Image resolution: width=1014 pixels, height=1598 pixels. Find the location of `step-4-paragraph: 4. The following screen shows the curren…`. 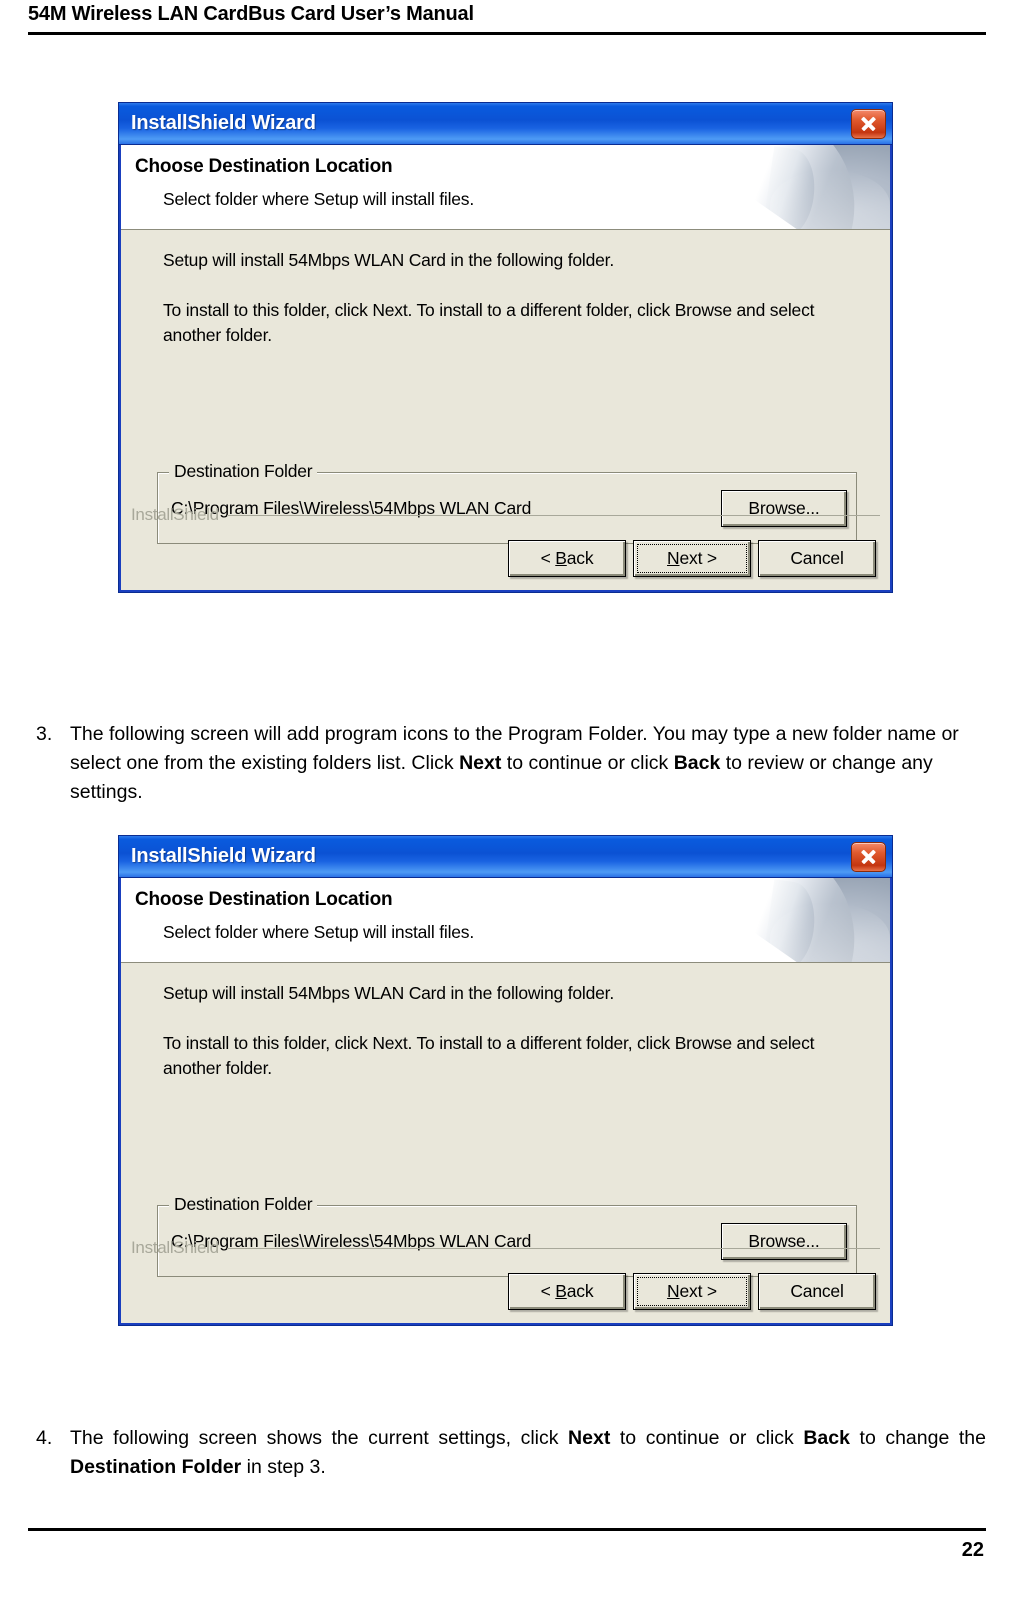

step-4-paragraph: 4. The following screen shows the curren… is located at coordinates (511, 1453).